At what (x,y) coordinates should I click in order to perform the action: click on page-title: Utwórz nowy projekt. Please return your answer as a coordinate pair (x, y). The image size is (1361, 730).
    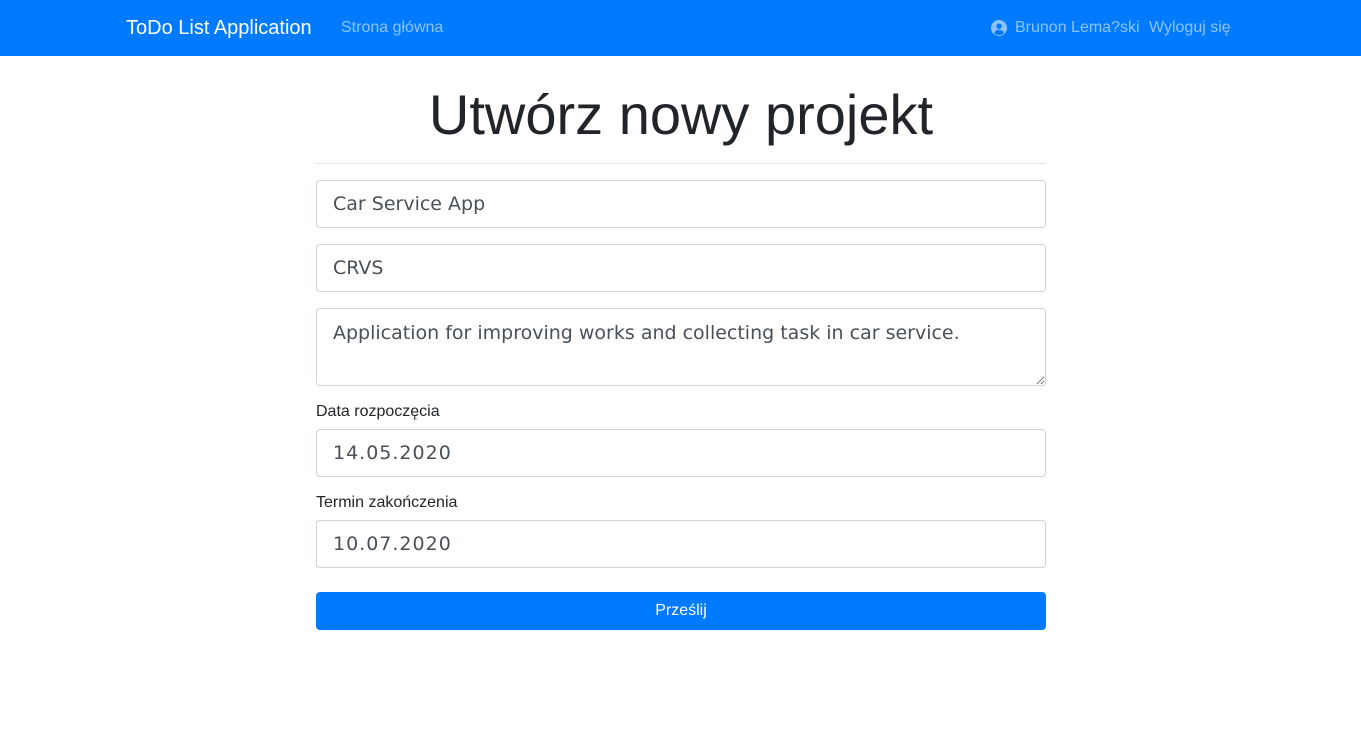
    Looking at the image, I should click on (681, 114).